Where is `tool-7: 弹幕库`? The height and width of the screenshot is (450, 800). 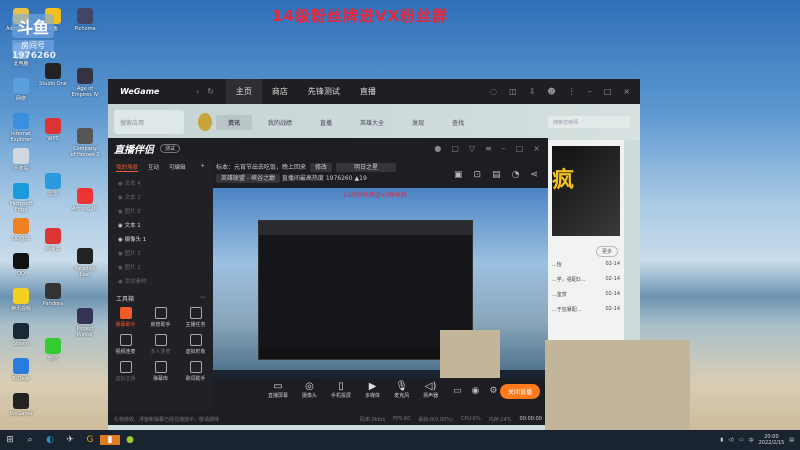 tool-7: 弹幕库 is located at coordinates (160, 371).